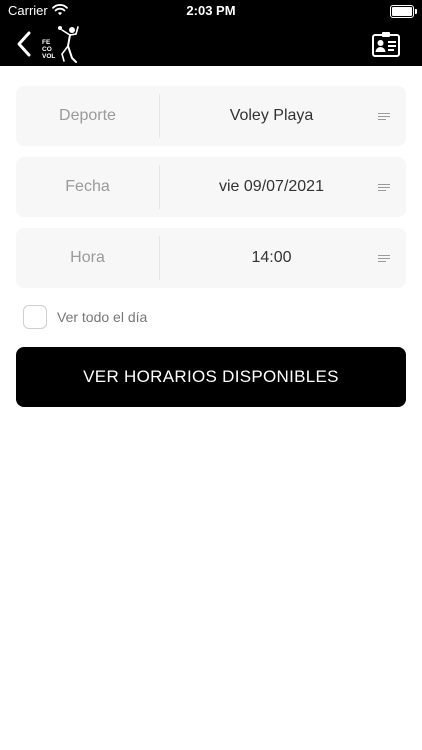 Image resolution: width=422 pixels, height=750 pixels. Describe the element at coordinates (35, 317) in the screenshot. I see `all-day-checkbox` at that location.